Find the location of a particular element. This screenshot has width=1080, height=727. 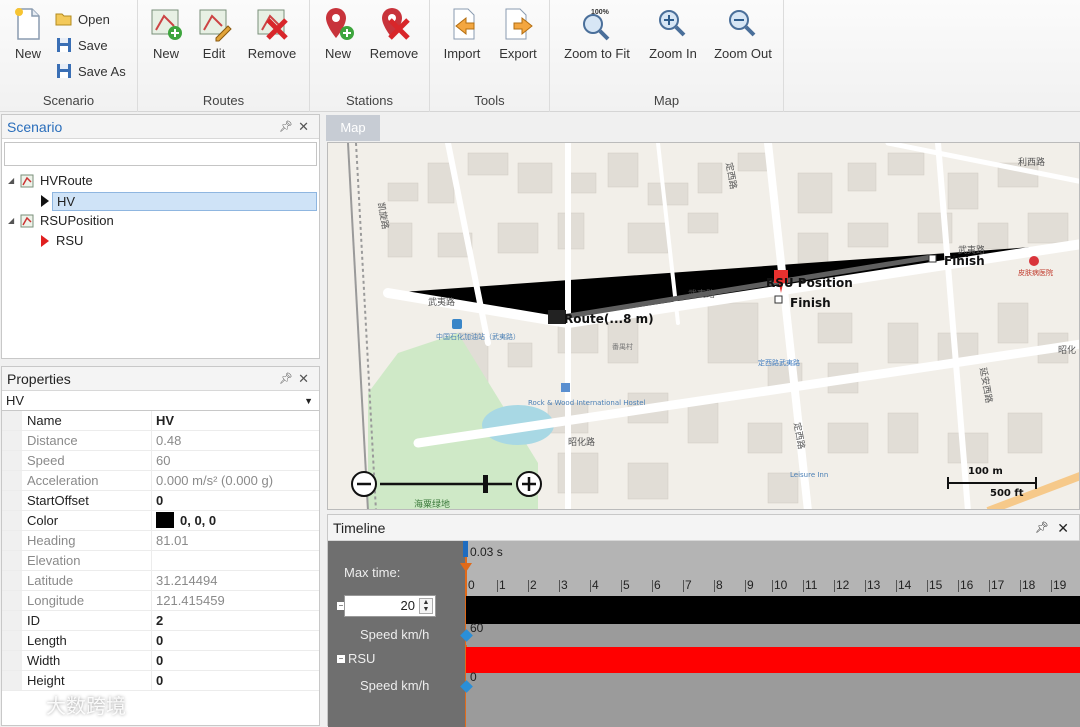

station-remove-button: Remove is located at coordinates (394, 33).